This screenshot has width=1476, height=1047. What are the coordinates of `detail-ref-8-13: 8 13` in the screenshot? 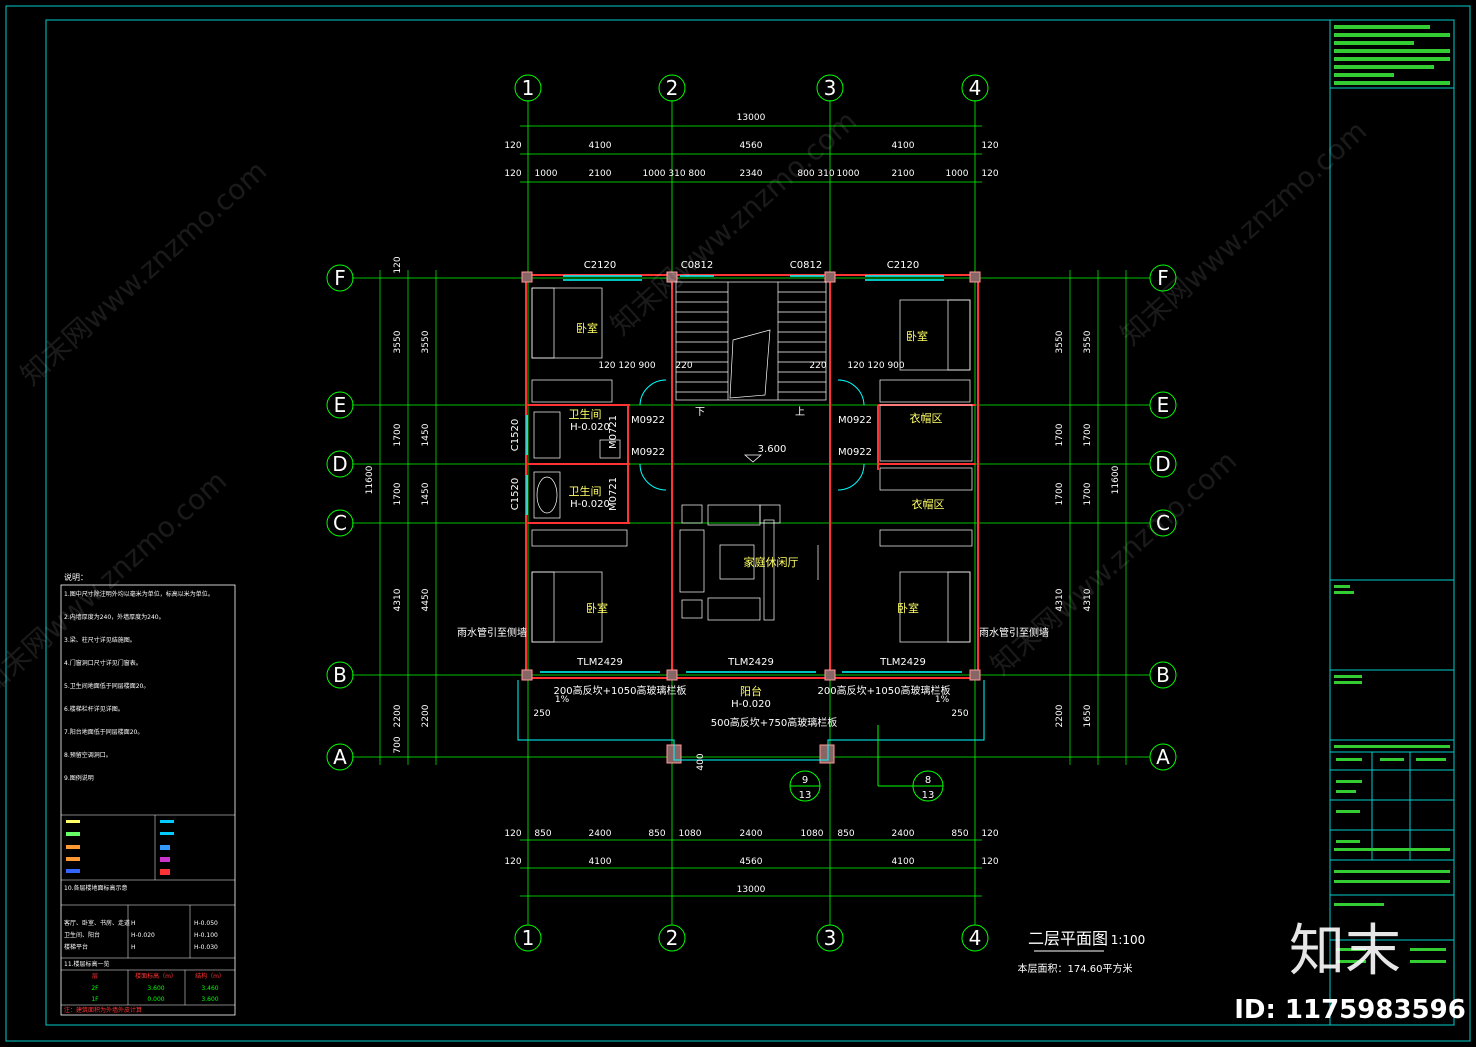 It's located at (910, 763).